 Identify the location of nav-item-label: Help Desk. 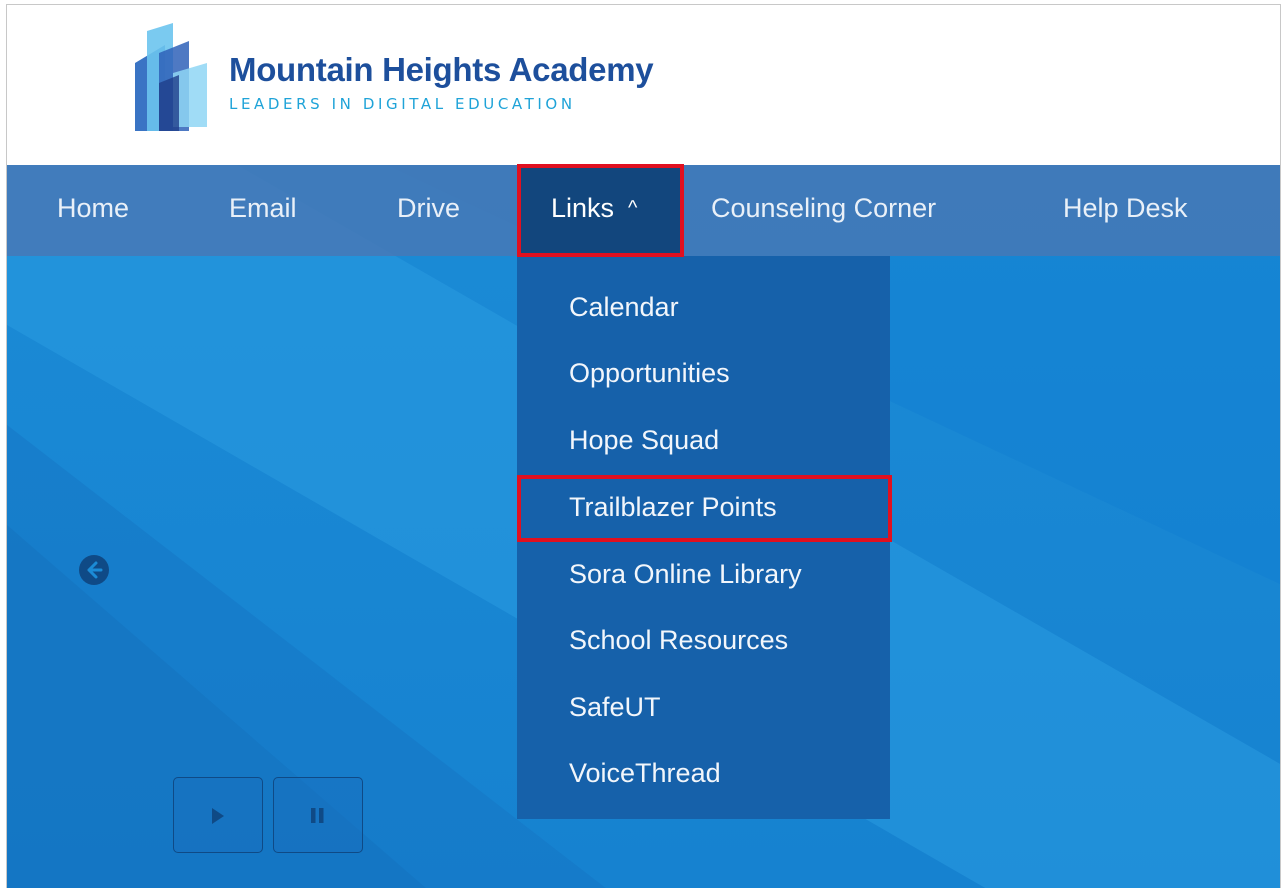
(1125, 208).